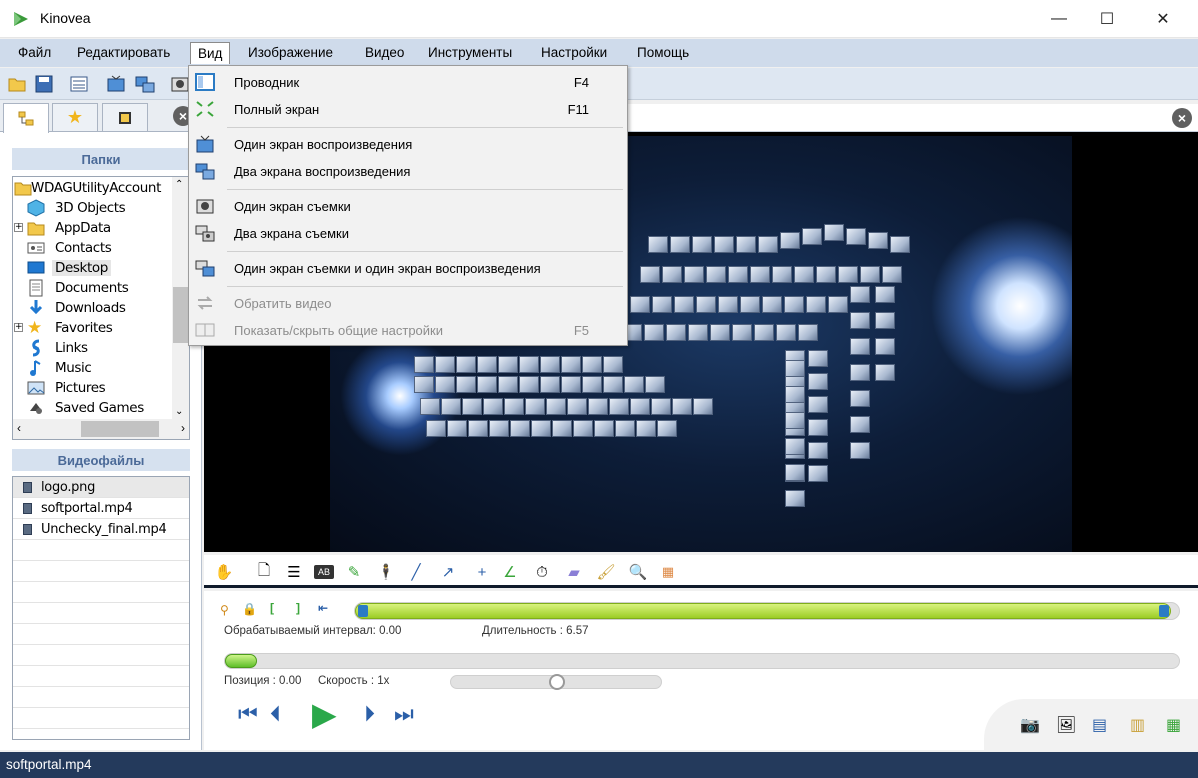  What do you see at coordinates (448, 572) in the screenshot?
I see `arrow-icon: ↗` at bounding box center [448, 572].